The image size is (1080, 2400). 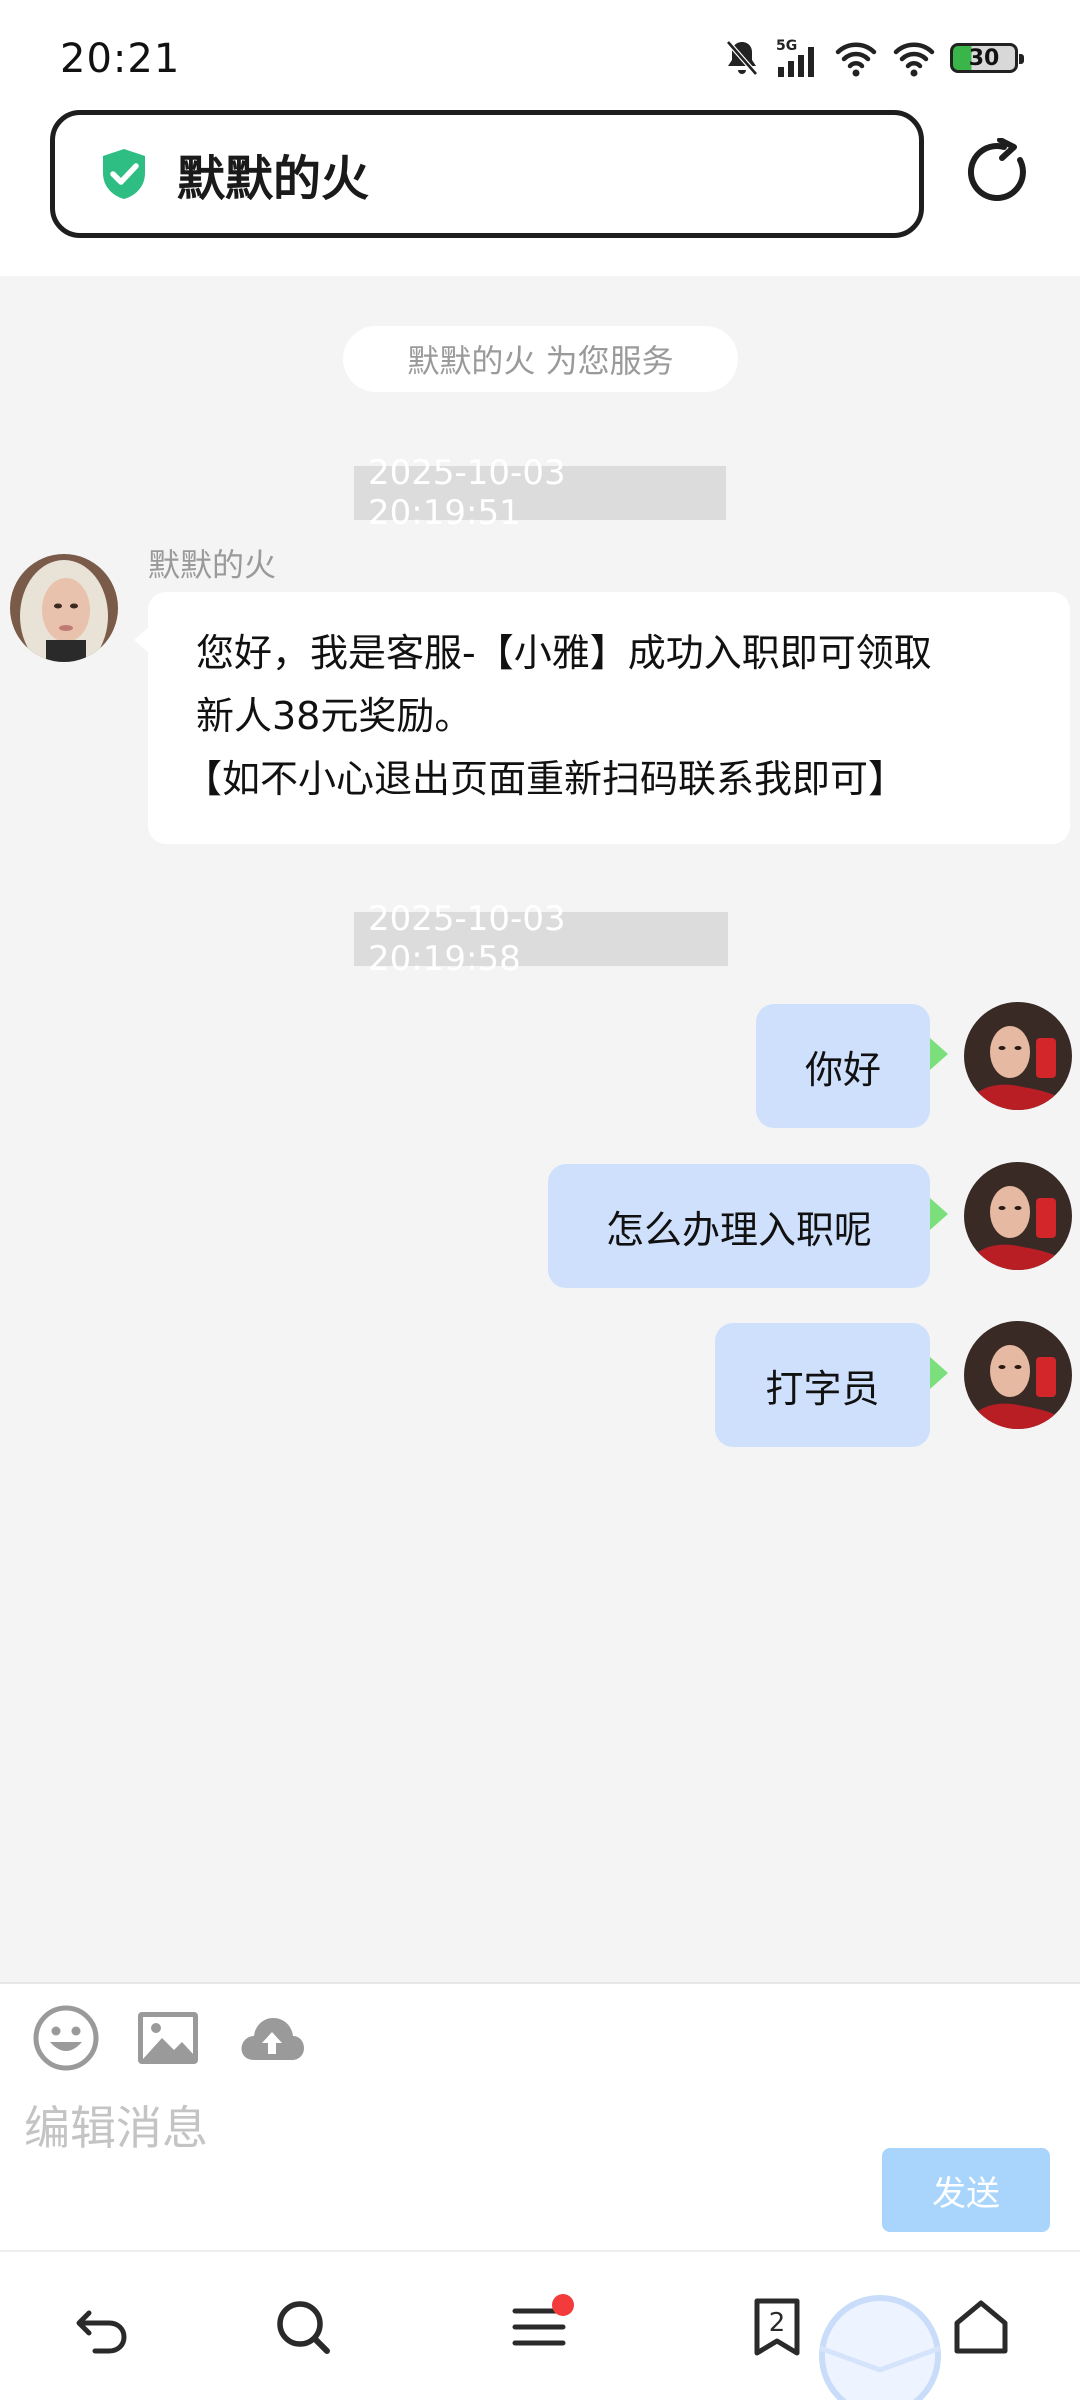 What do you see at coordinates (545, 779) in the screenshot?
I see `message-line: 【如不小心退出页面重新扫码联系我即可】` at bounding box center [545, 779].